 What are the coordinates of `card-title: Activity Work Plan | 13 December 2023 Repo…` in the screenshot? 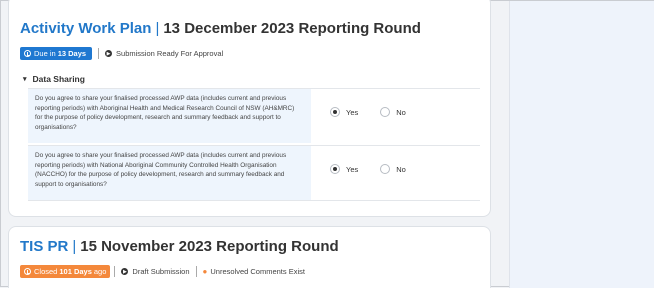 It's located at (220, 28).